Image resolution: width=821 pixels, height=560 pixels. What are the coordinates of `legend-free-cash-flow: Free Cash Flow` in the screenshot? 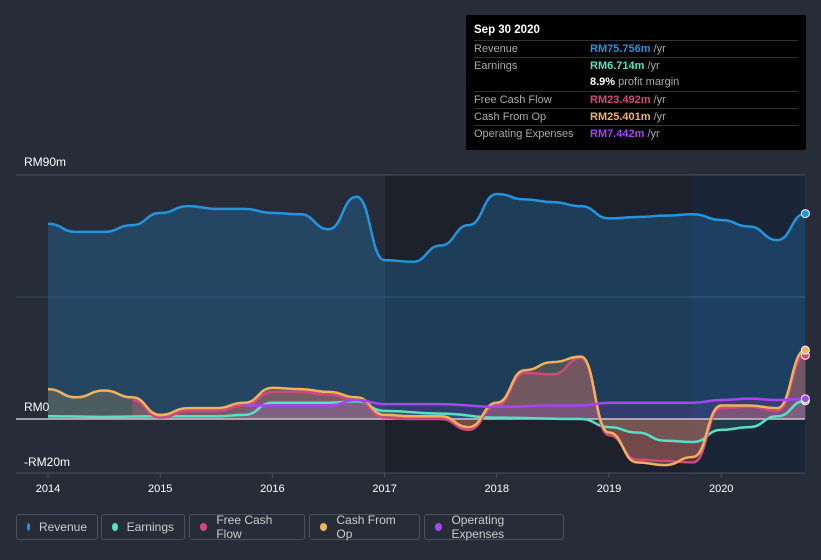 It's located at (247, 527).